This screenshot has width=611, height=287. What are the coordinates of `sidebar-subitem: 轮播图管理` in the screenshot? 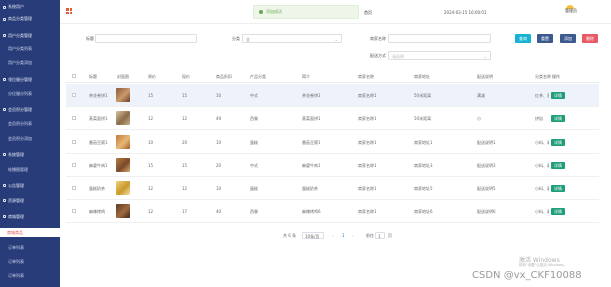 It's located at (30, 170).